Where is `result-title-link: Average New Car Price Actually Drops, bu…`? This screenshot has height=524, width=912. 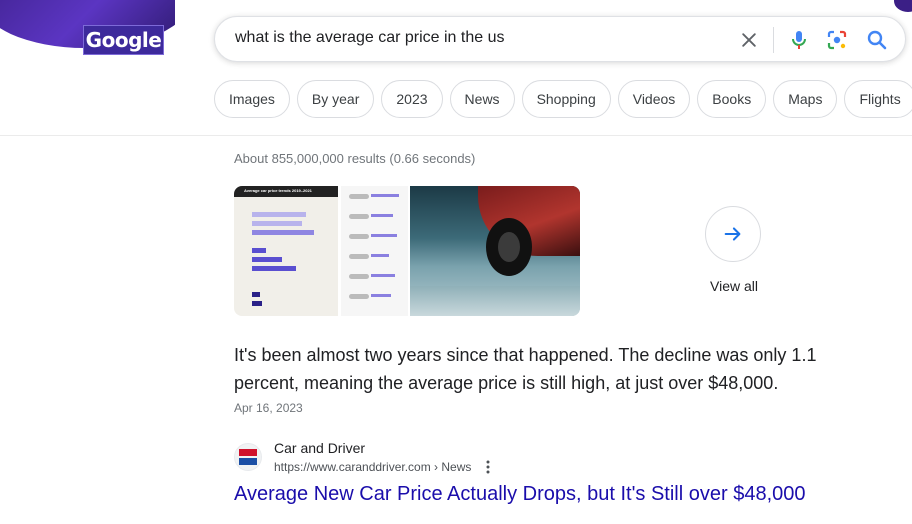
result-title-link: Average New Car Price Actually Drops, bu… is located at coordinates (520, 494).